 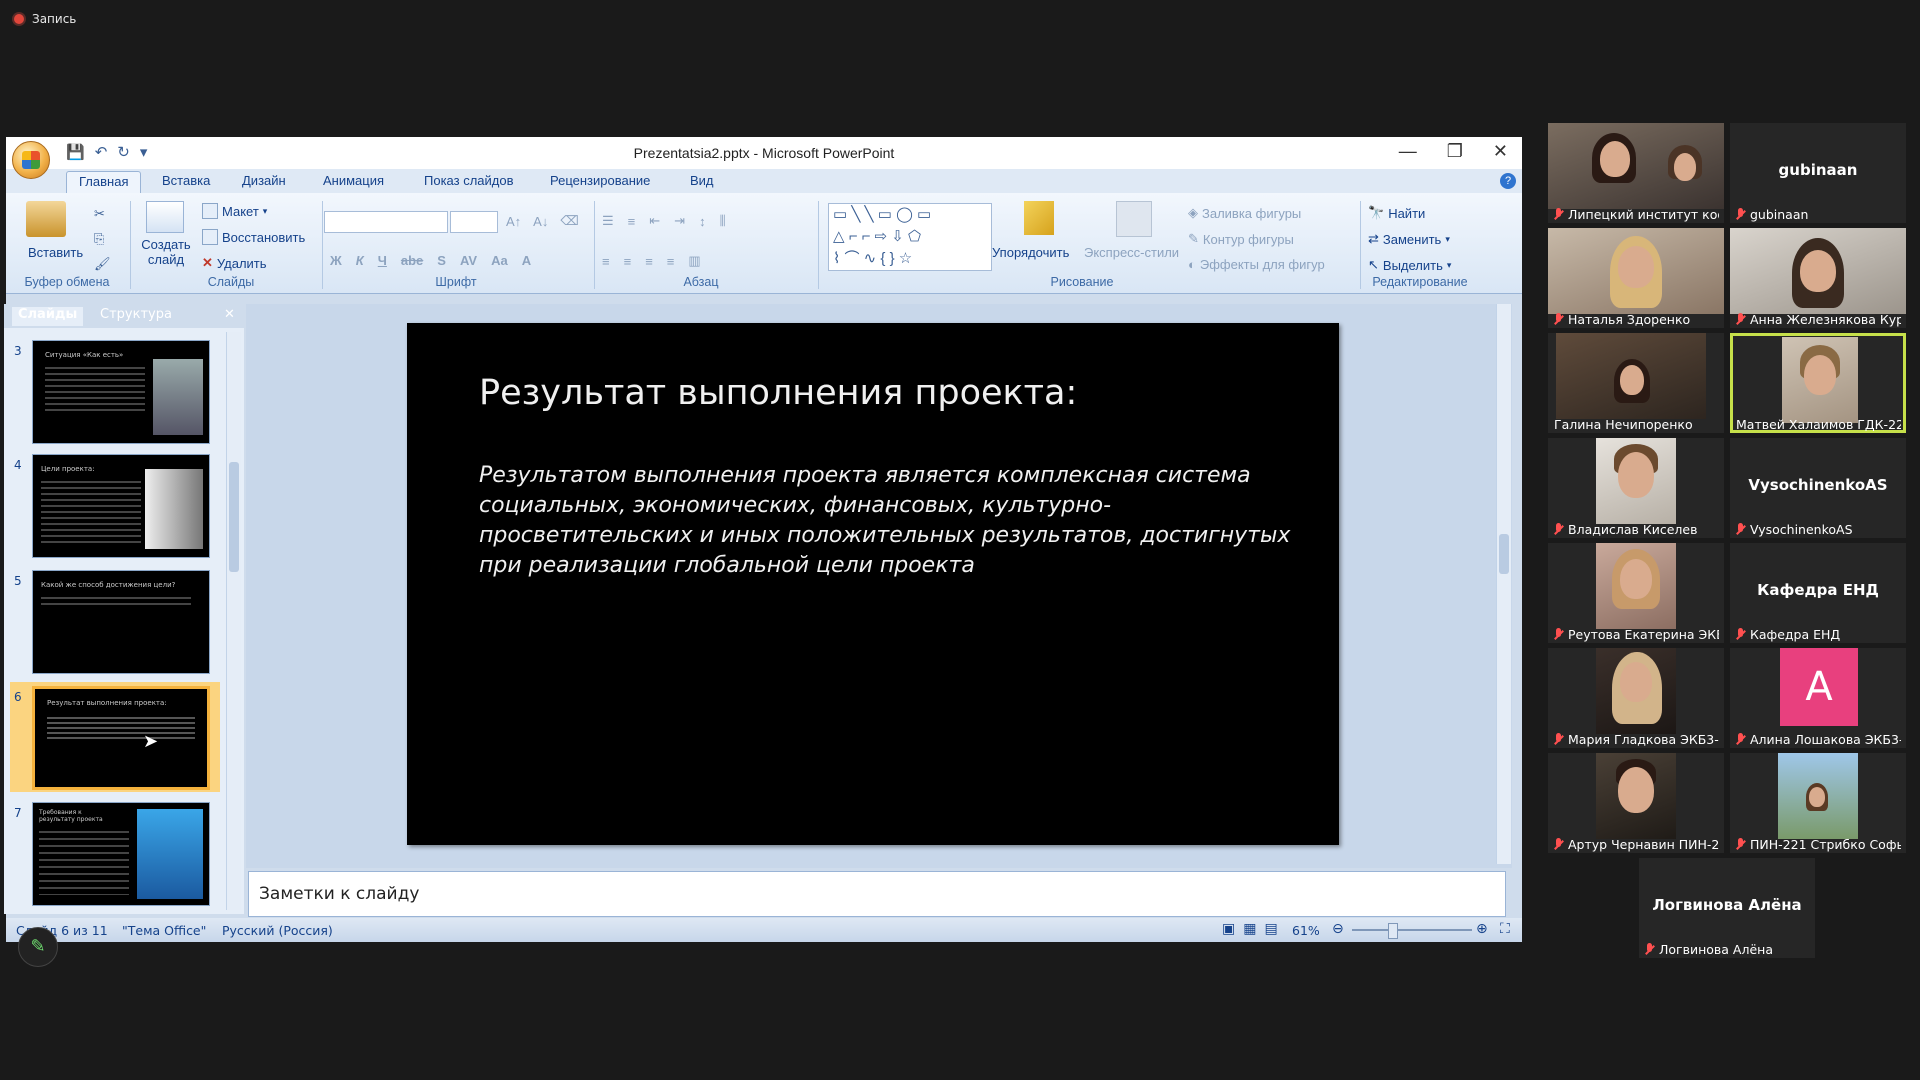 I want to click on participant-tile: Логвинова Алёна Логвинова Алёна, so click(x=1727, y=908).